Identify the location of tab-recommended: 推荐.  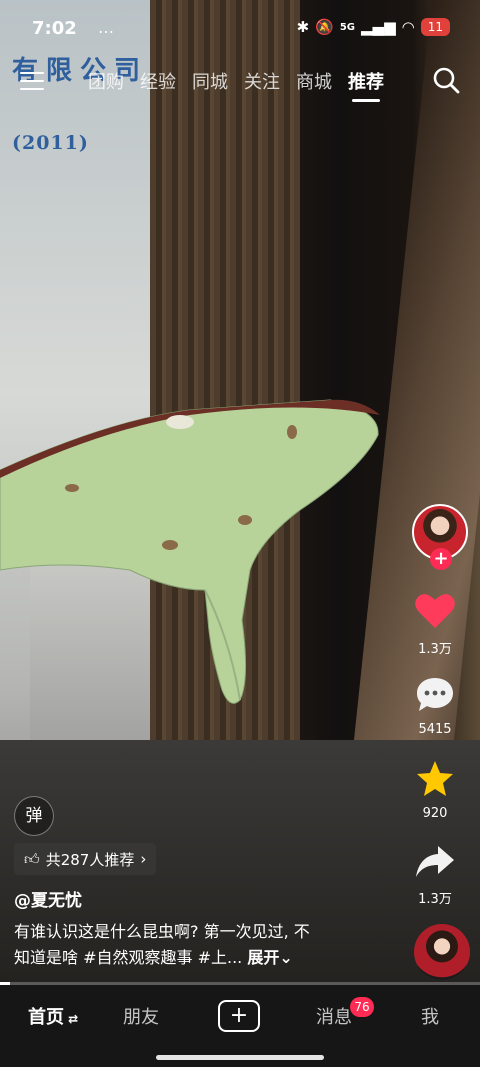
(366, 85).